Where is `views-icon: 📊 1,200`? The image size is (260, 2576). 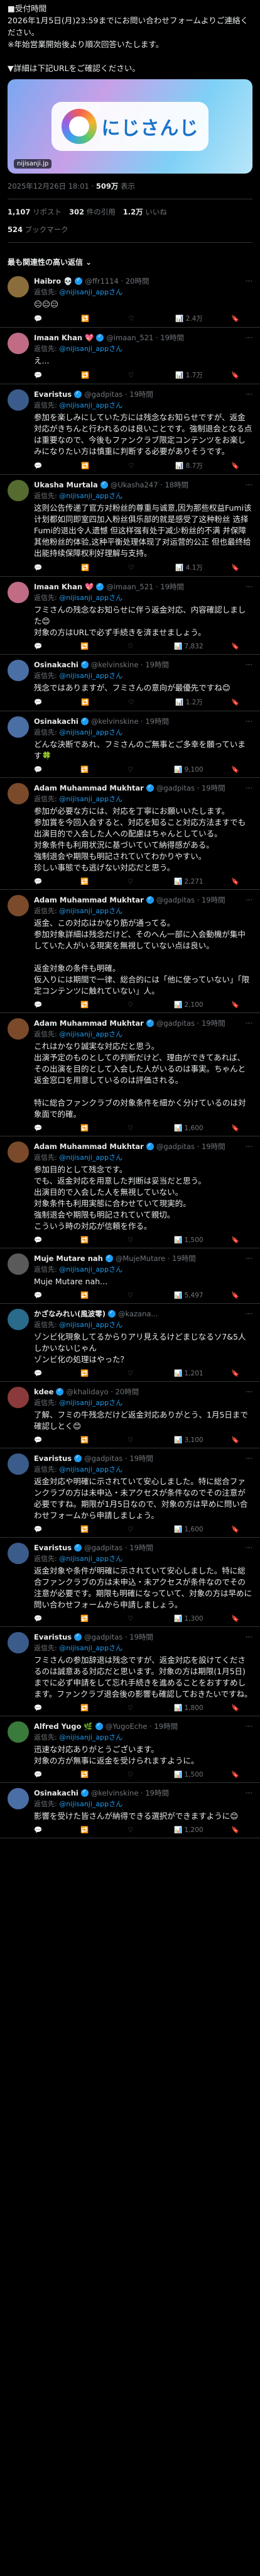 views-icon: 📊 1,200 is located at coordinates (188, 1830).